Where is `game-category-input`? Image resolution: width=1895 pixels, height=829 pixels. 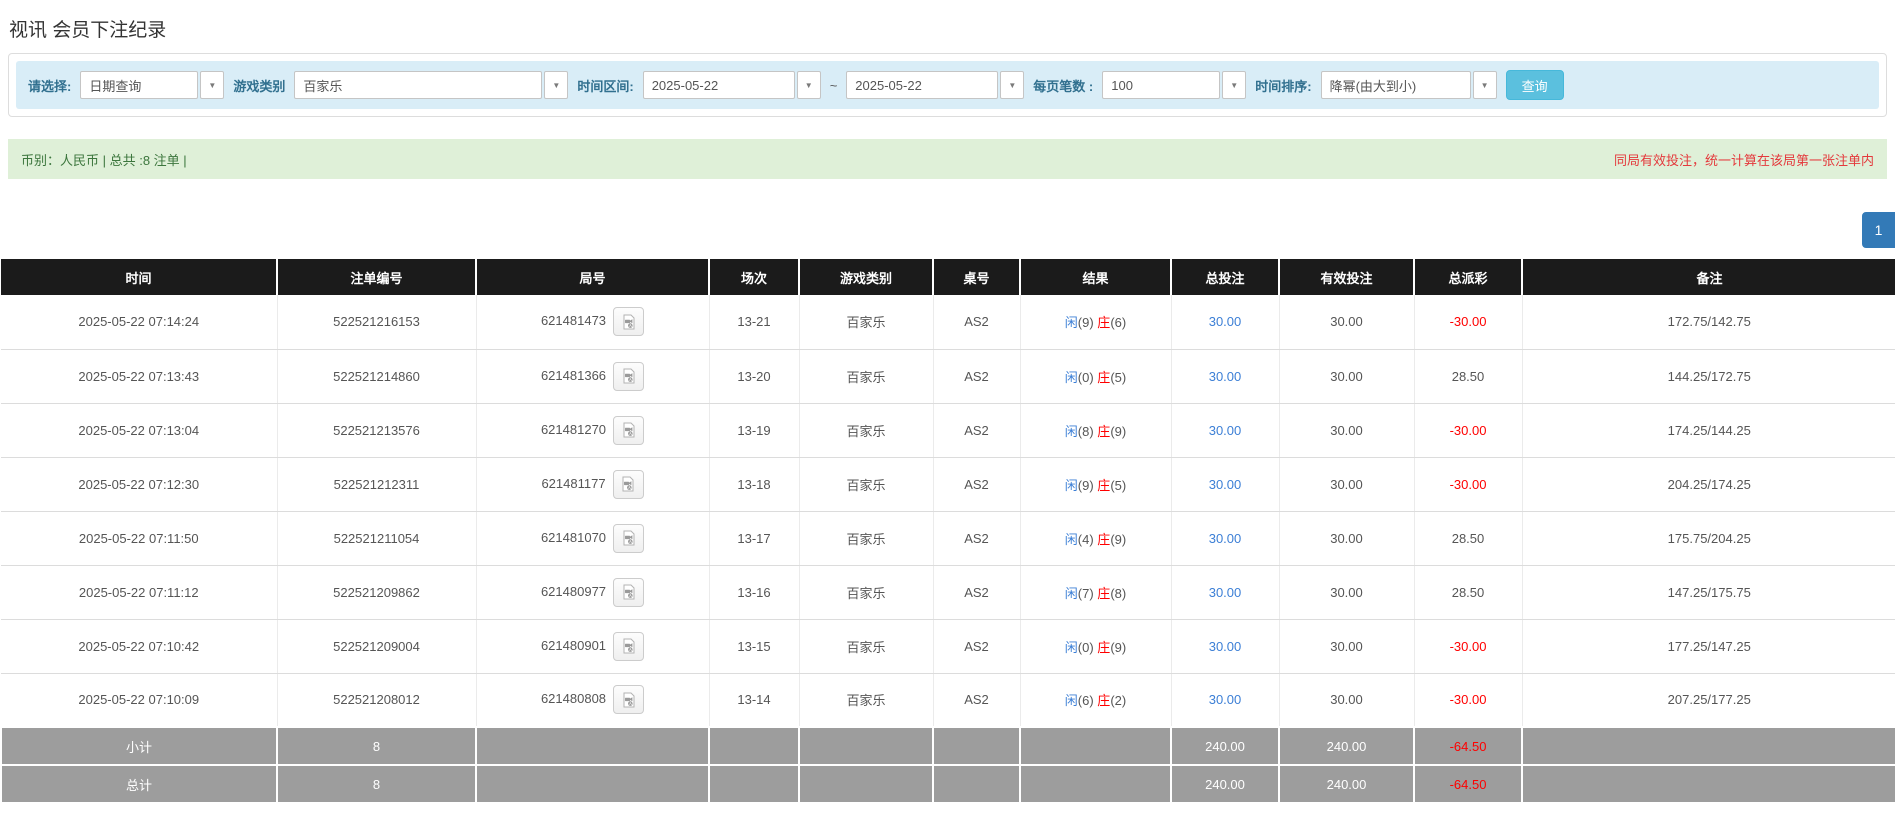
game-category-input is located at coordinates (418, 85).